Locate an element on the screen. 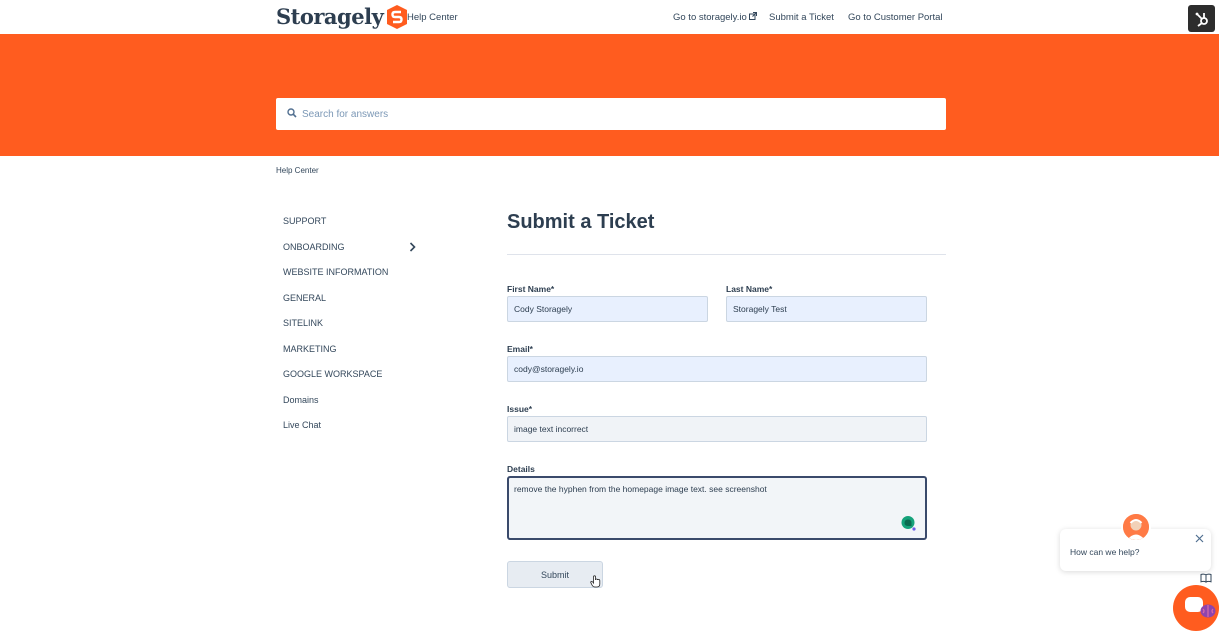 The width and height of the screenshot is (1219, 636). storagely-logo: Storagely is located at coordinates (342, 16).